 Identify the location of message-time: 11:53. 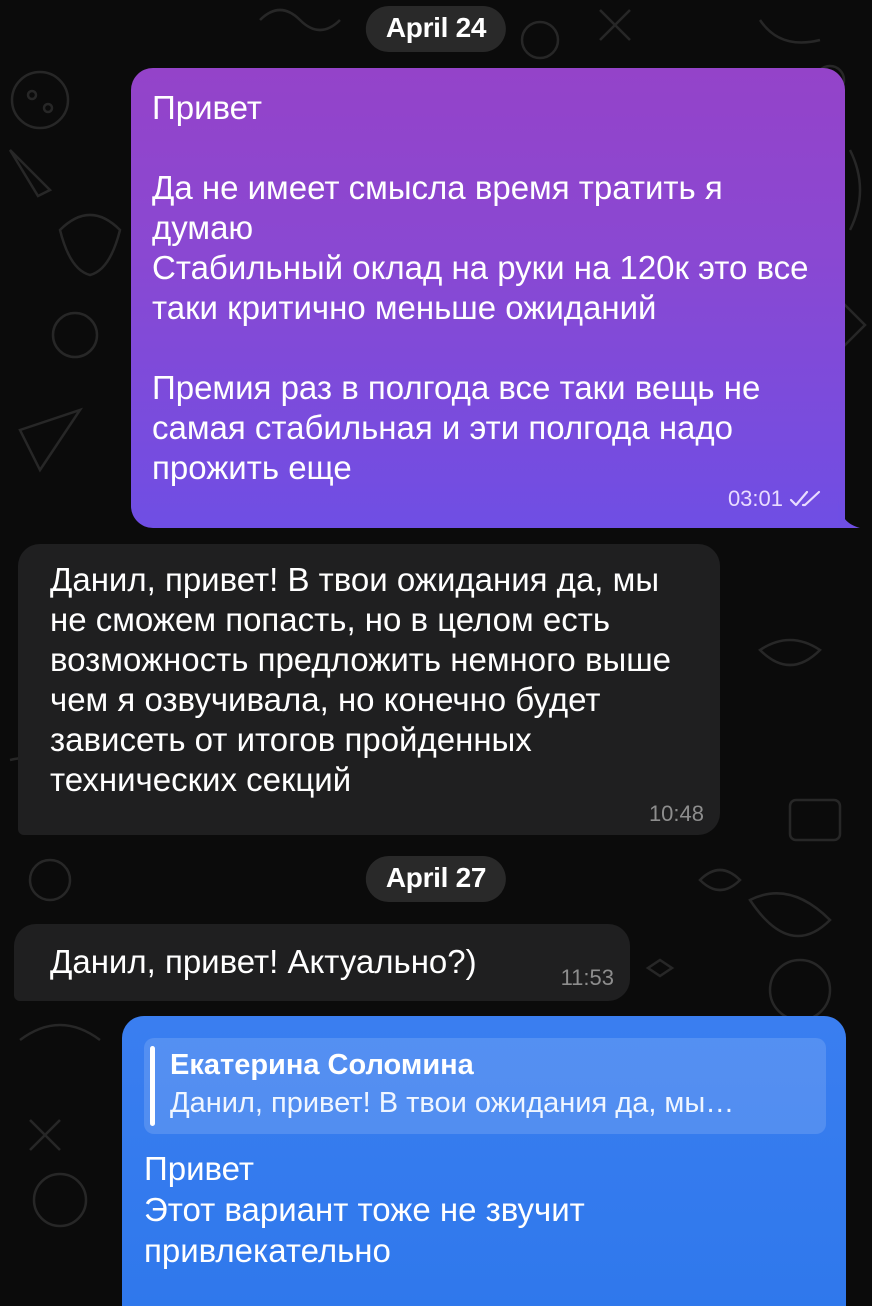
(587, 977).